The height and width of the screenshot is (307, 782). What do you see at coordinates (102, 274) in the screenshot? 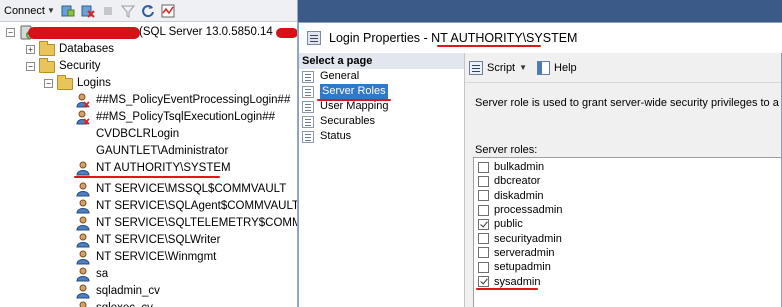
I see `login-name: sa` at bounding box center [102, 274].